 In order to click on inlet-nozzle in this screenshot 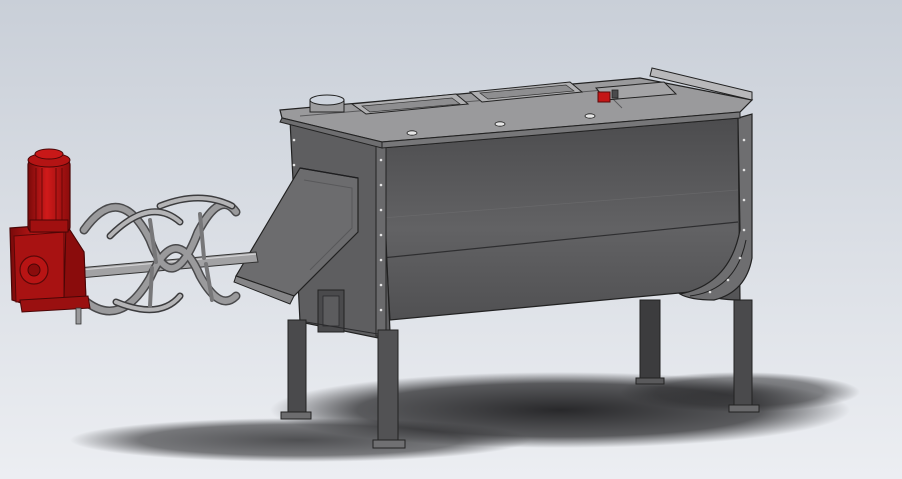, I will do `click(327, 103)`.